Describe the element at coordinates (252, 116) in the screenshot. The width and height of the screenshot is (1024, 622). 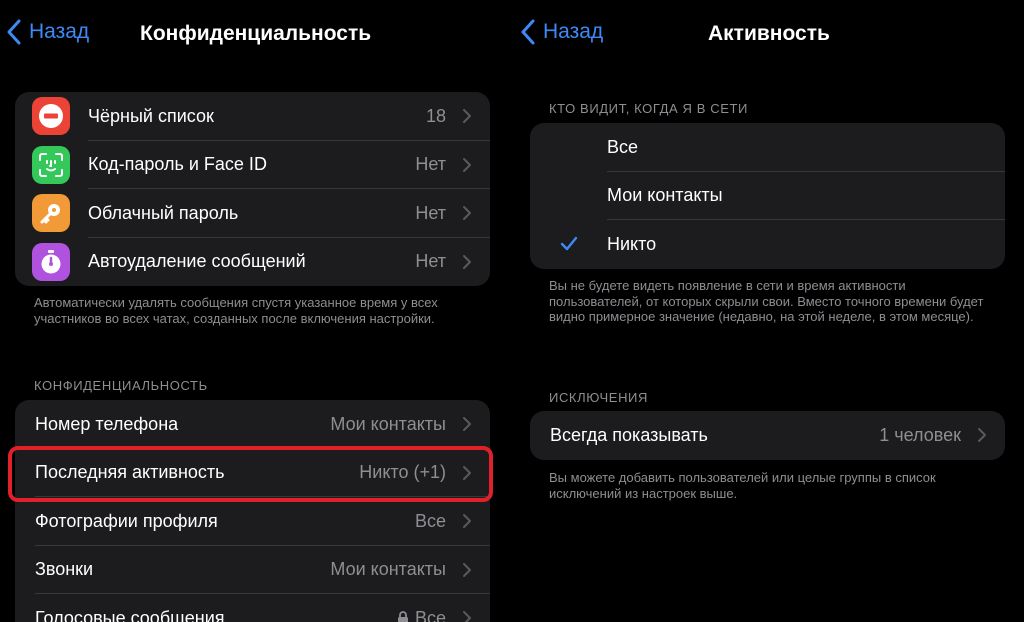
I see `blacklist-row: Чёрный список 18` at that location.